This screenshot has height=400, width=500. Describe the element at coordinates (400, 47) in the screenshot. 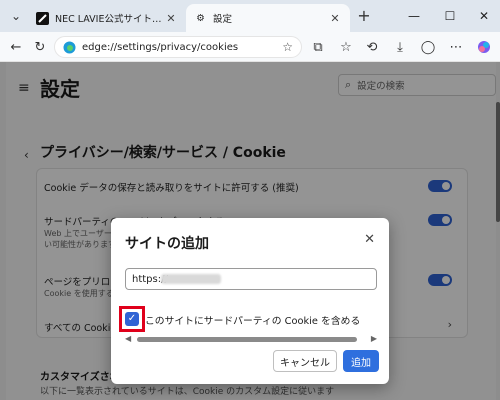

I see `download-icon: ⤓` at that location.